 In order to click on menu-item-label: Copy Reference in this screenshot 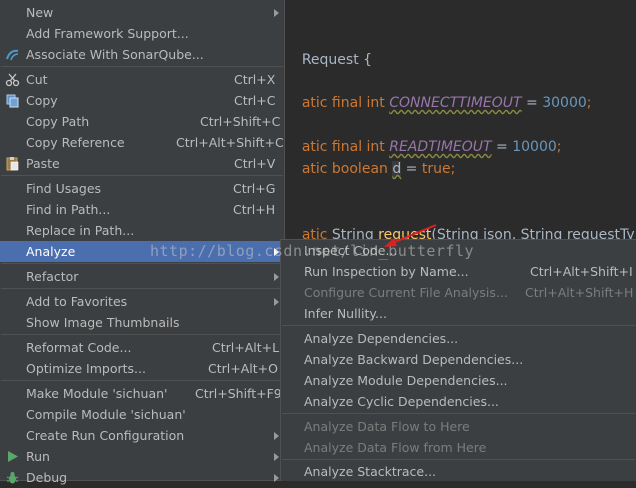, I will do `click(75, 142)`.